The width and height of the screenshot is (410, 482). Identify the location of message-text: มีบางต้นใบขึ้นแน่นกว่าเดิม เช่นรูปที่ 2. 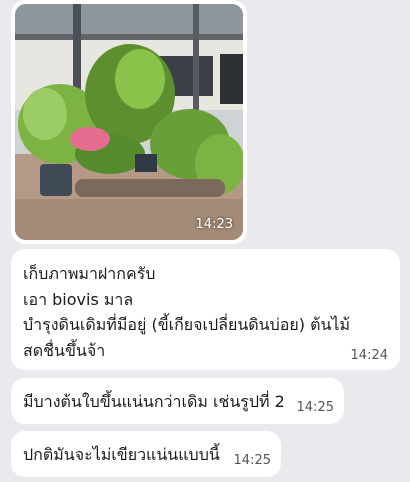
(154, 401).